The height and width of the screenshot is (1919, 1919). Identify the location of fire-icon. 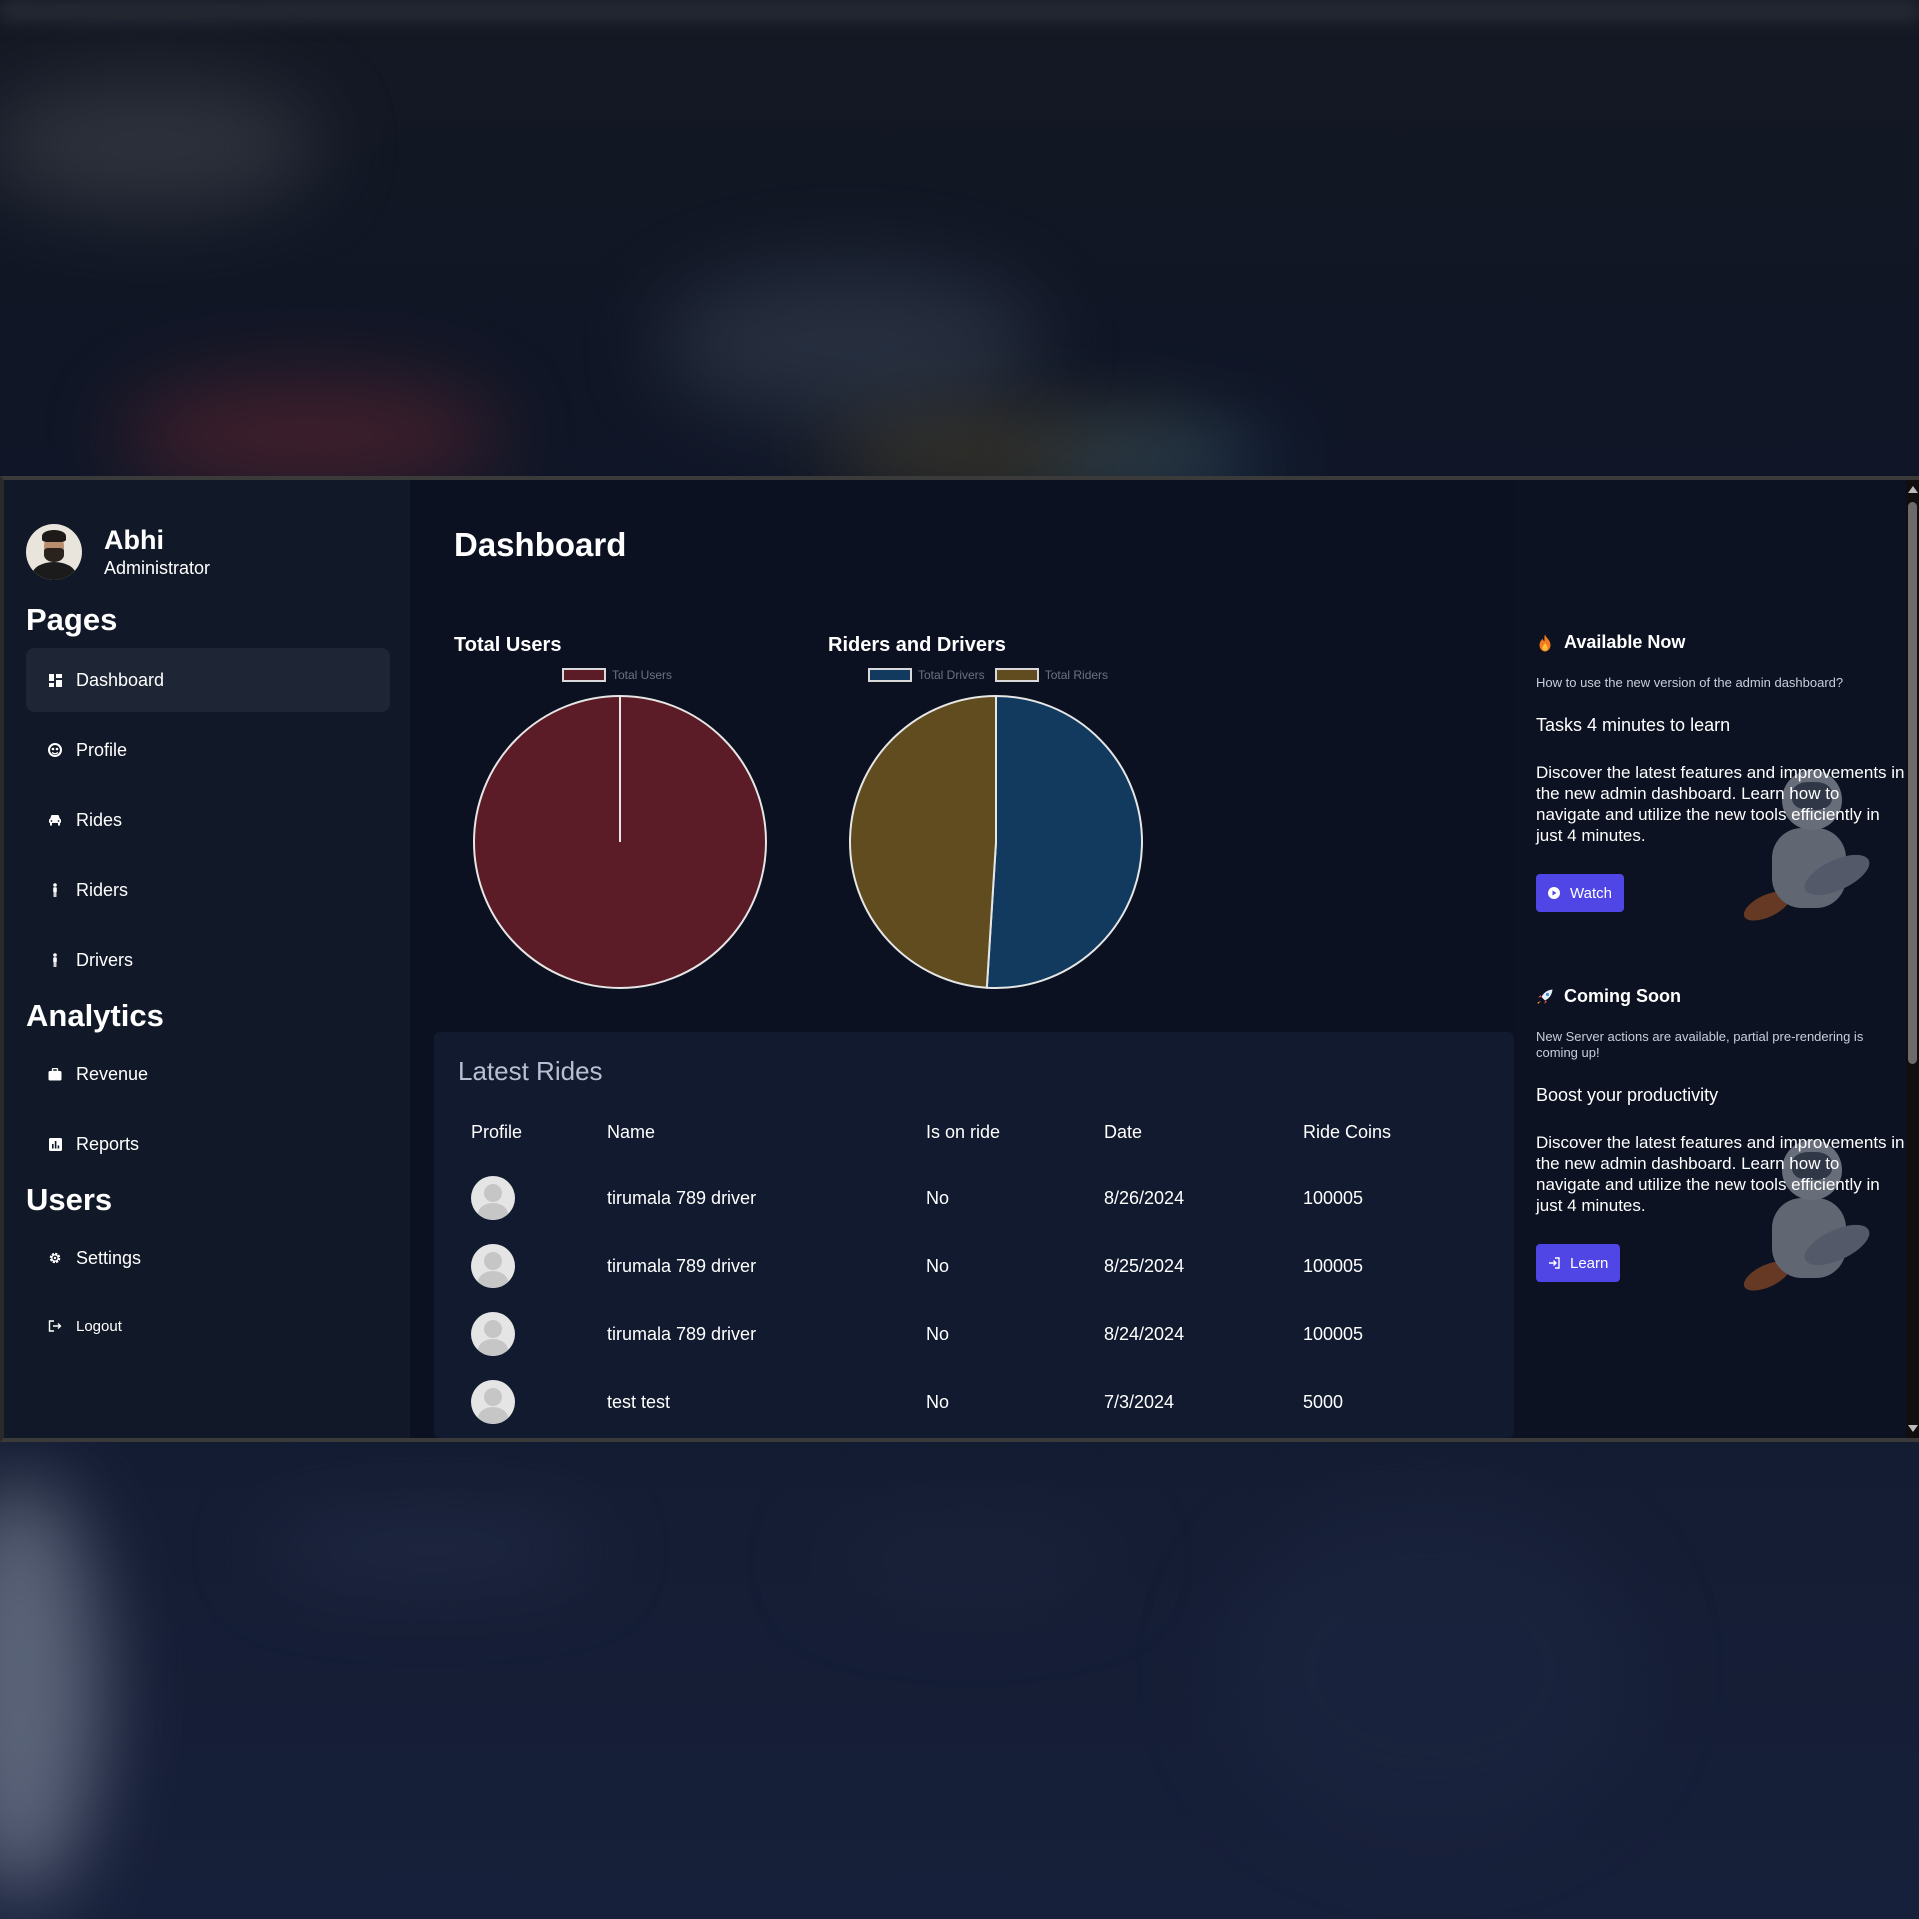
(1545, 643).